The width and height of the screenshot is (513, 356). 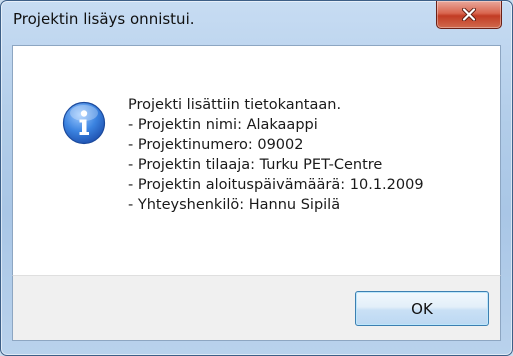 I want to click on message-line: - Projektinumero: 09002, so click(x=216, y=145).